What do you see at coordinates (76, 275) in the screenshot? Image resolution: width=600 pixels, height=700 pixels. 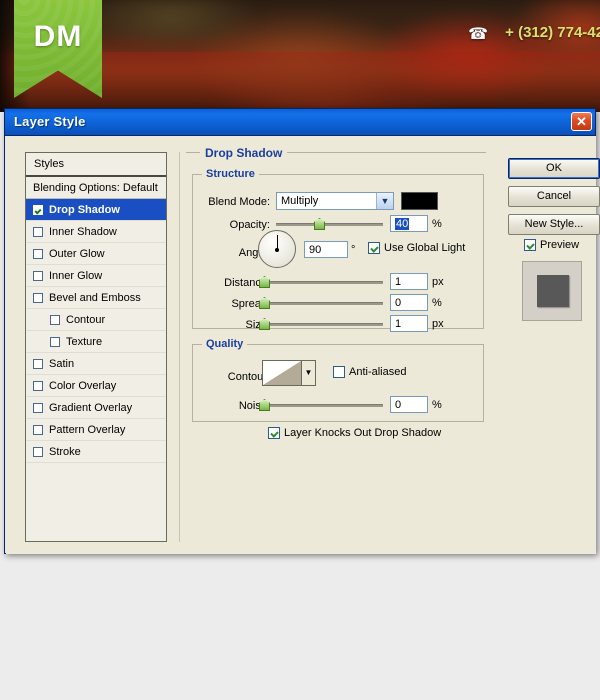 I see `style-label: Inner Glow` at bounding box center [76, 275].